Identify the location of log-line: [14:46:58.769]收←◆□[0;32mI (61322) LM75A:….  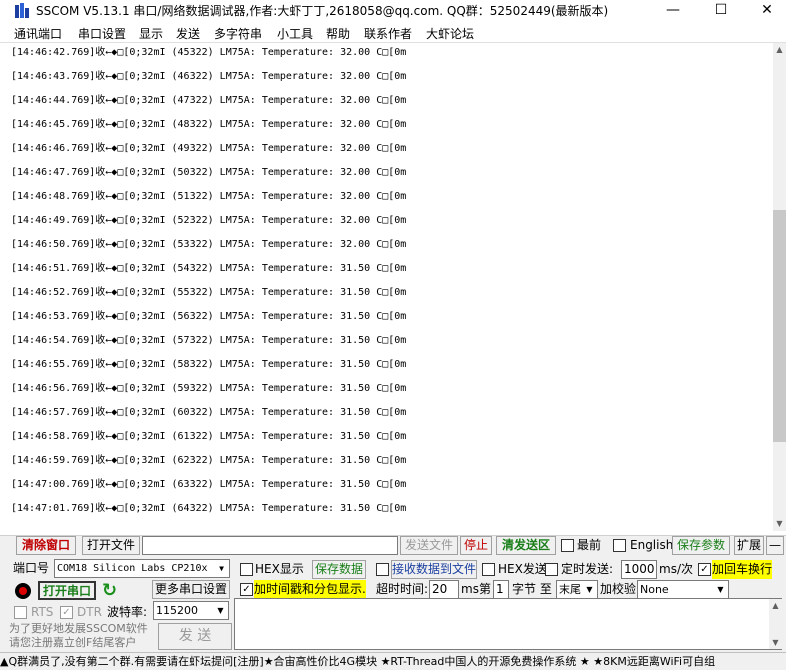
(209, 436).